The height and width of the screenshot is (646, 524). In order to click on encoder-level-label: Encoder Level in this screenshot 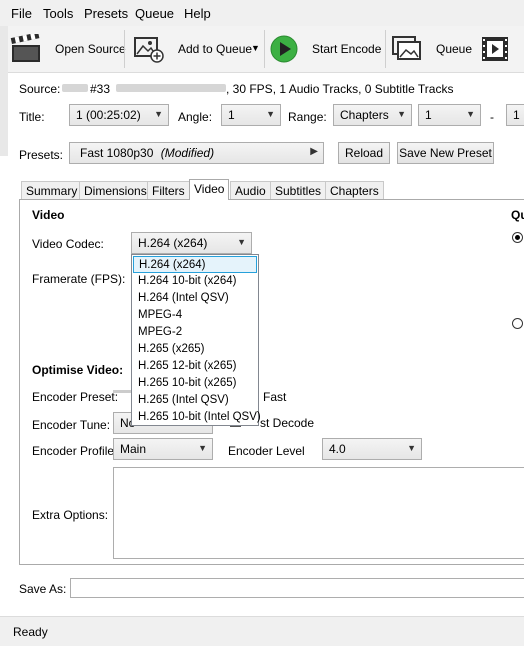, I will do `click(266, 451)`.